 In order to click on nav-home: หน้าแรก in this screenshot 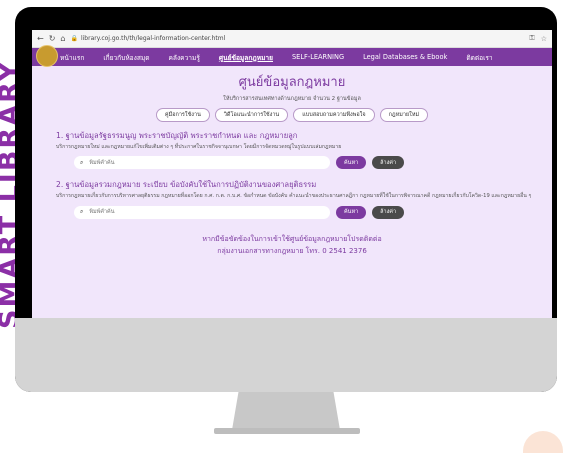, I will do `click(72, 57)`.